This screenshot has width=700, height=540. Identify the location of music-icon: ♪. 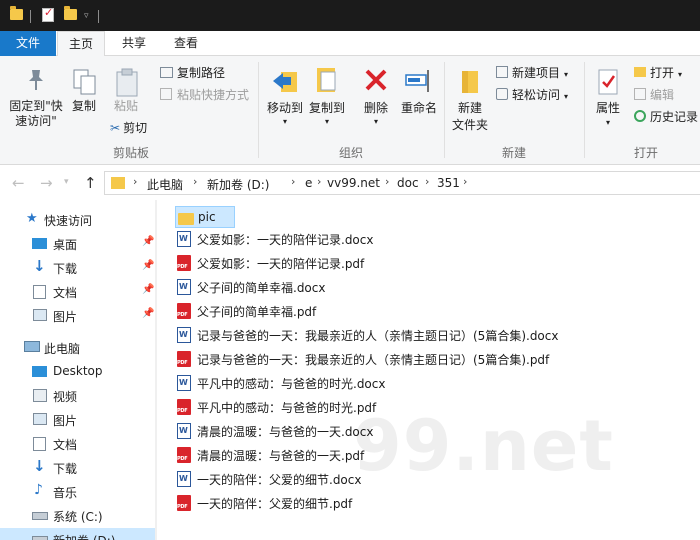
(38, 490).